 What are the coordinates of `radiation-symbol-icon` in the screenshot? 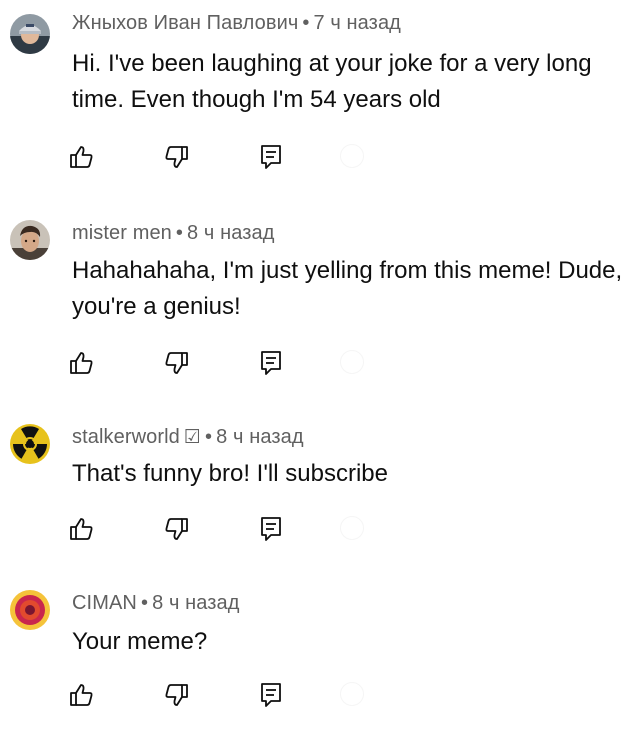 It's located at (30, 444).